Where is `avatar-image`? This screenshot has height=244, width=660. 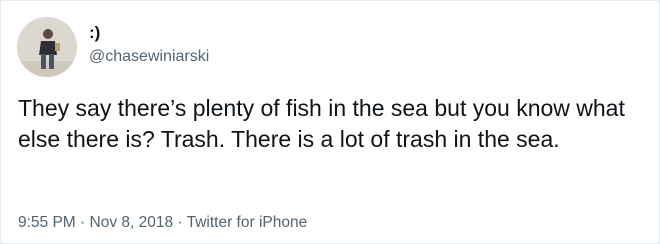 avatar-image is located at coordinates (47, 47).